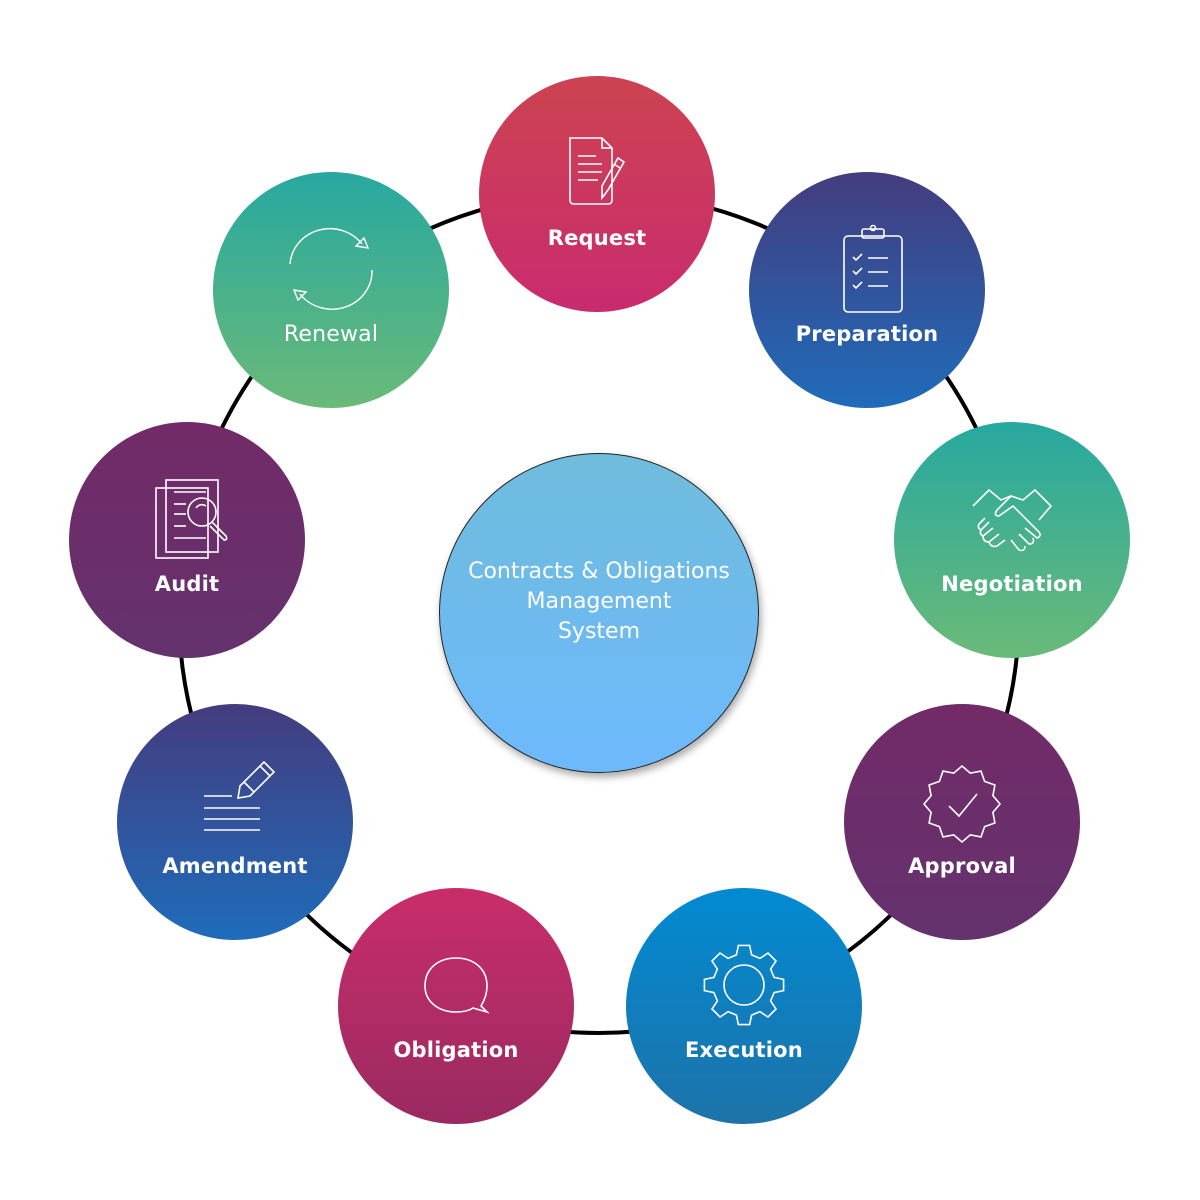  I want to click on stage-execution: Execution, so click(744, 1006).